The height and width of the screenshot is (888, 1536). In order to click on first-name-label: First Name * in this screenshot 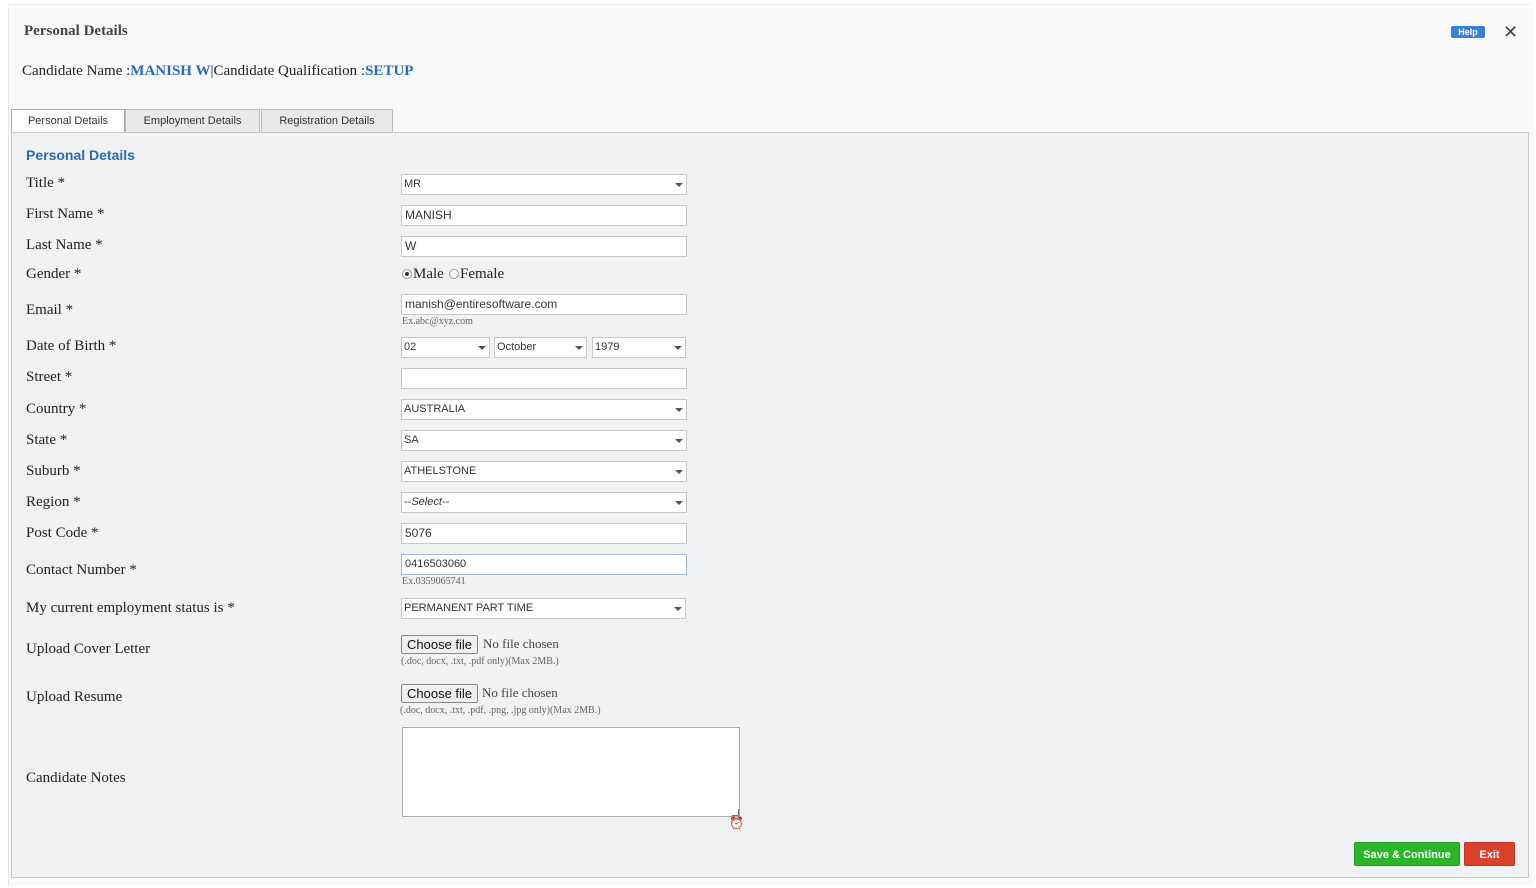, I will do `click(65, 214)`.